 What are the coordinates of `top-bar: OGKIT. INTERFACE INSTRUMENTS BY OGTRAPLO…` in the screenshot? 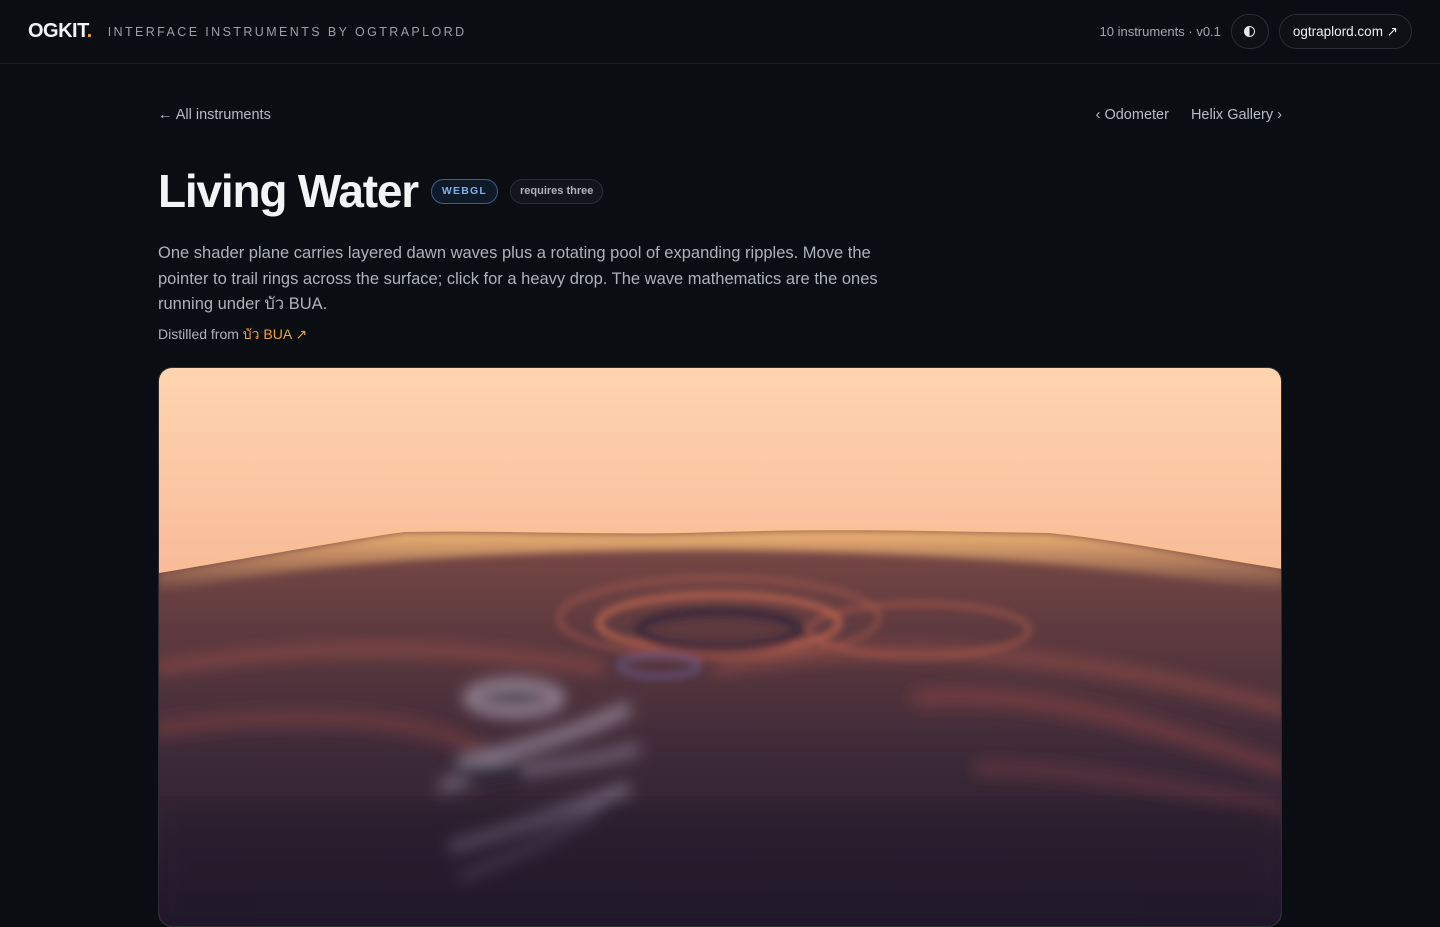 It's located at (720, 32).